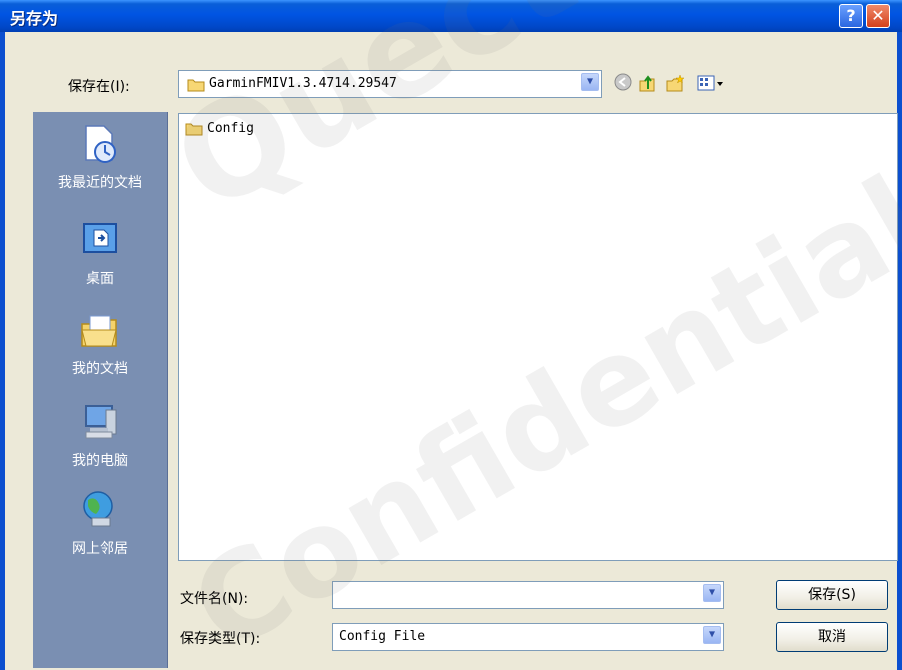 This screenshot has height=670, width=902. Describe the element at coordinates (214, 599) in the screenshot. I see `filename-label: 文件名(N):` at that location.